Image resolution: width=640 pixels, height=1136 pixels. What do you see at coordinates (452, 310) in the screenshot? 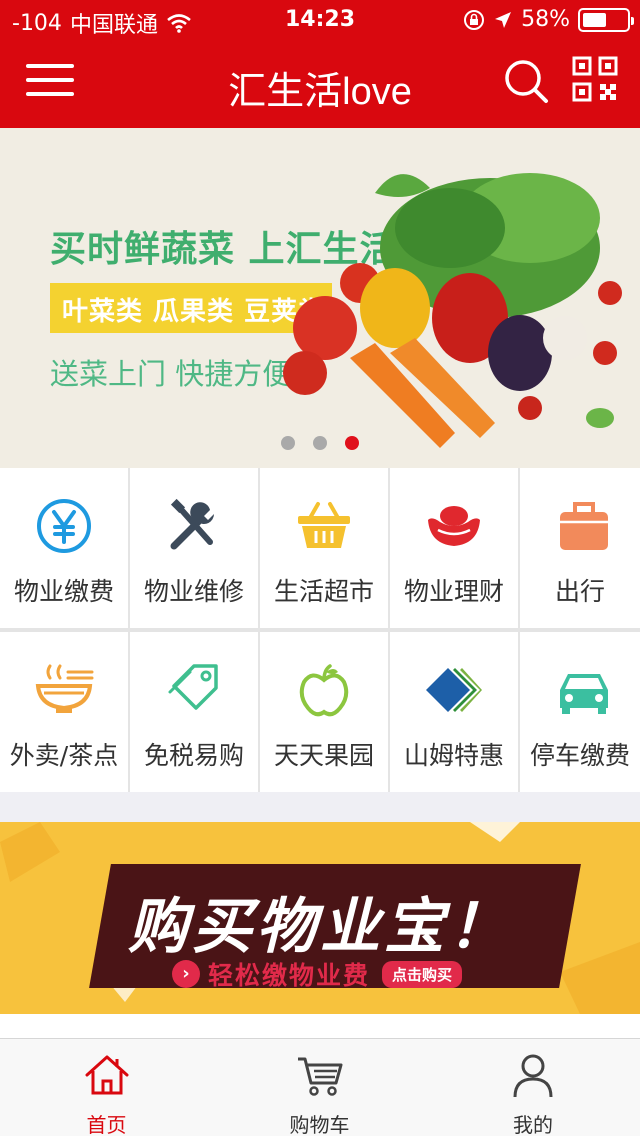
I see `vegetables-image` at bounding box center [452, 310].